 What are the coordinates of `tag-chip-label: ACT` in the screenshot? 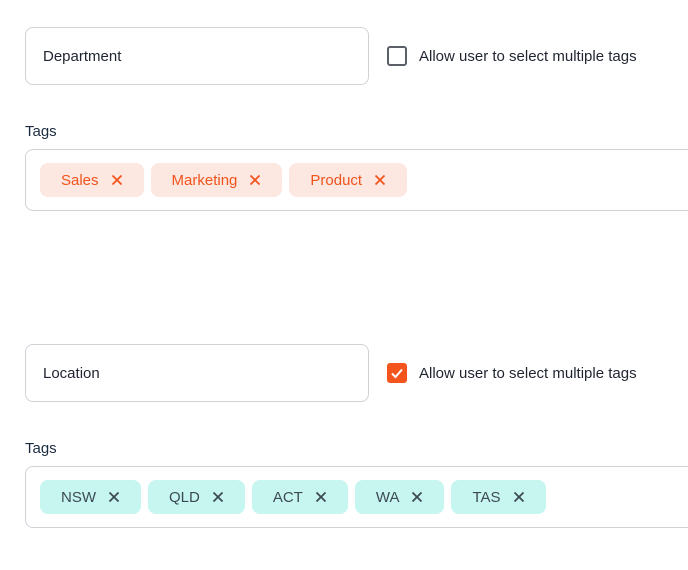 It's located at (287, 497).